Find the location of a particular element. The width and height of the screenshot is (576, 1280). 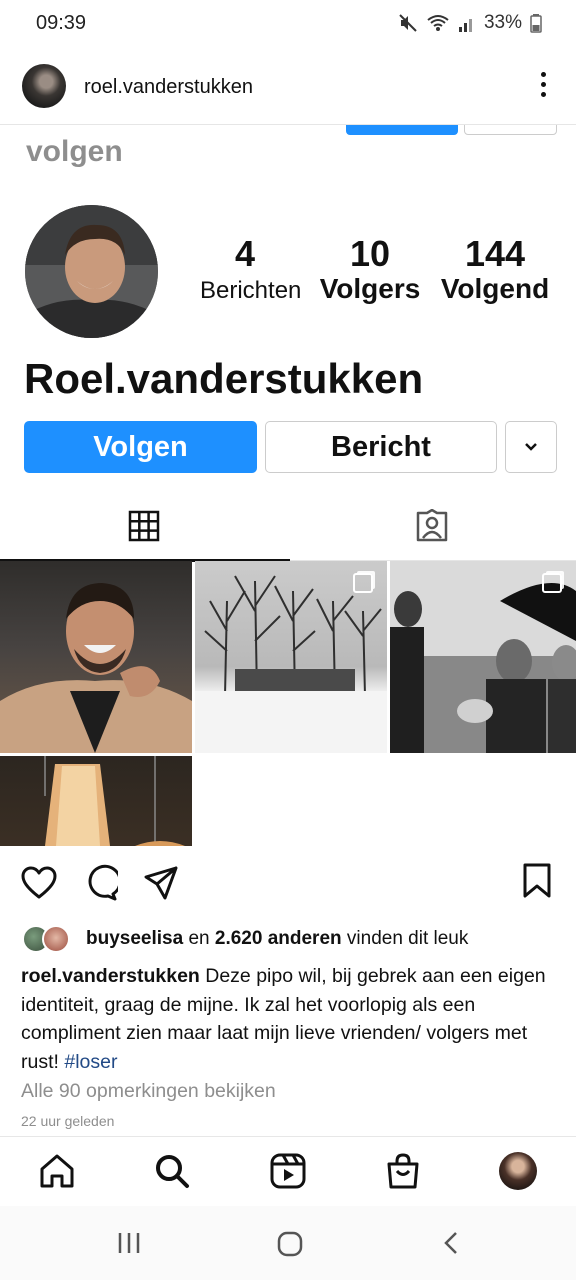

battery-percent: 33% is located at coordinates (502, 22).